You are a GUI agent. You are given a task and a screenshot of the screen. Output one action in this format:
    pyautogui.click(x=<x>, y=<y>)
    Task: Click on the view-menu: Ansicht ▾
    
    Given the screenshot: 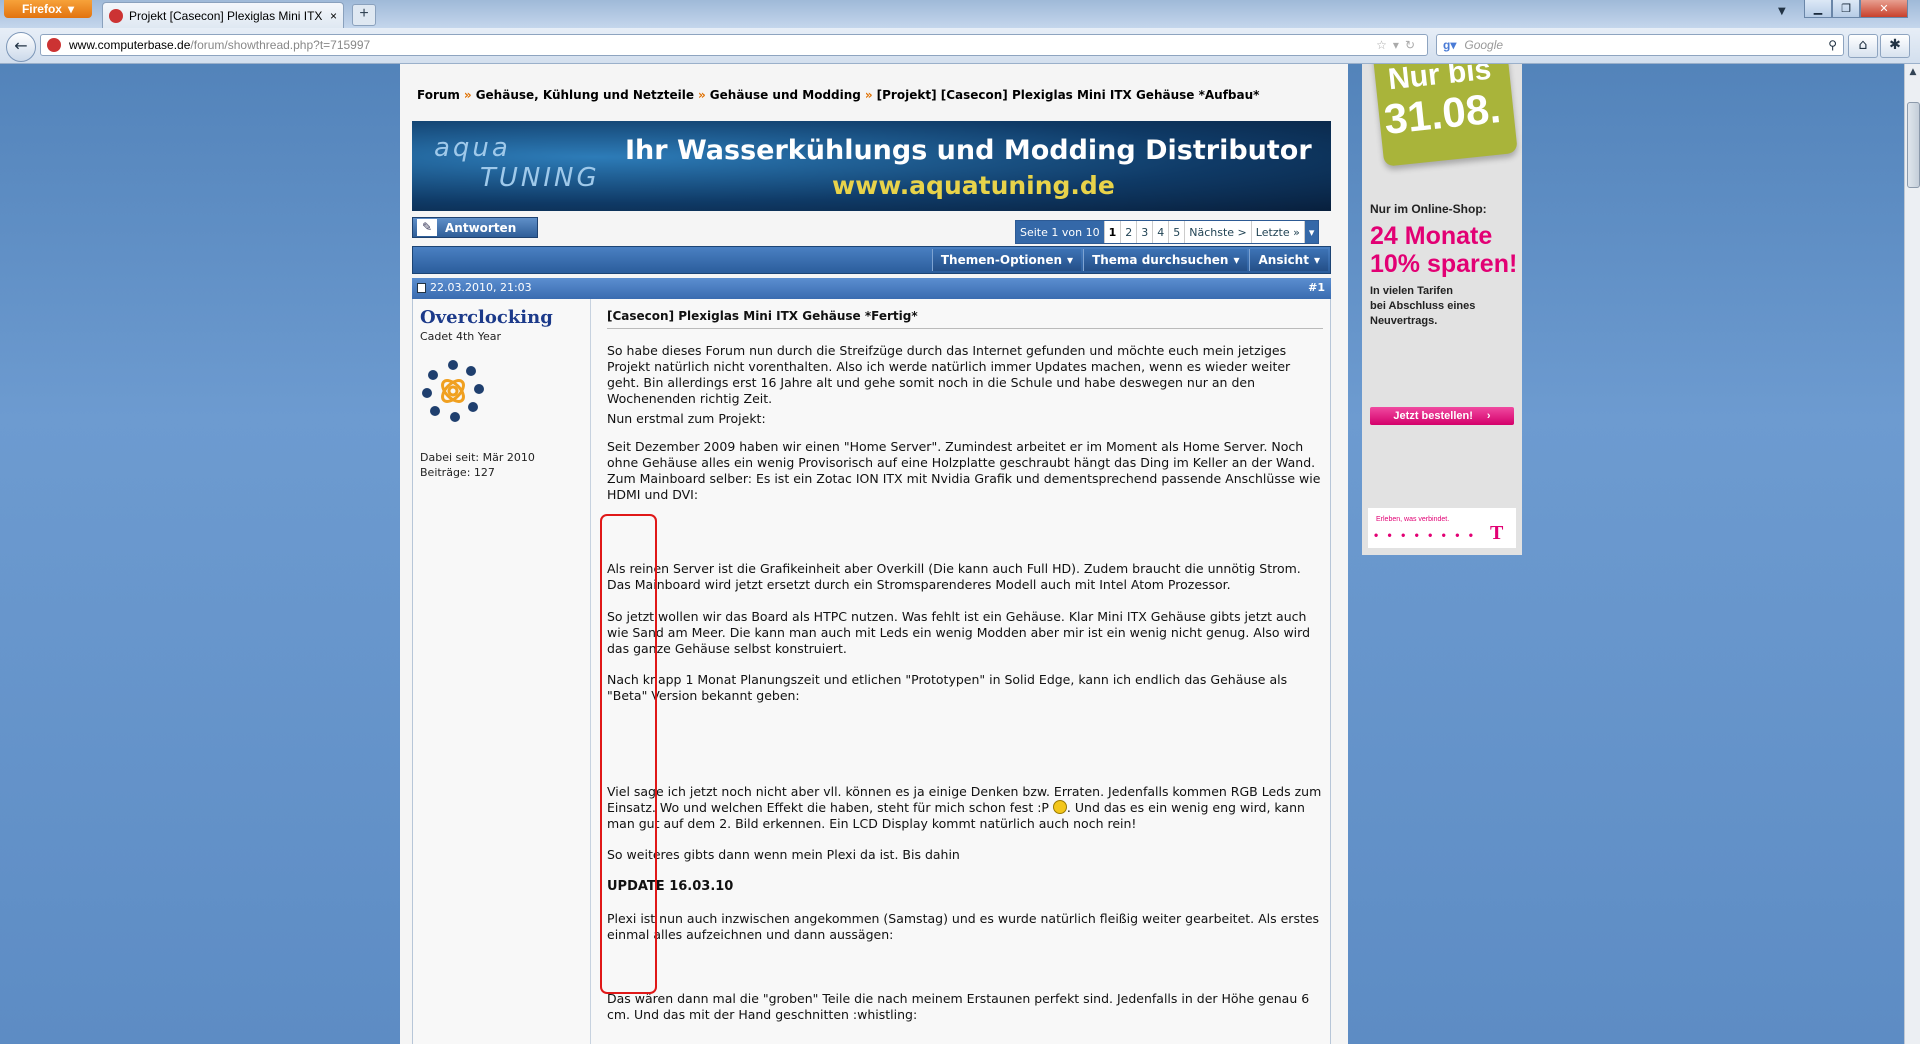 What is the action you would take?
    pyautogui.click(x=1288, y=260)
    